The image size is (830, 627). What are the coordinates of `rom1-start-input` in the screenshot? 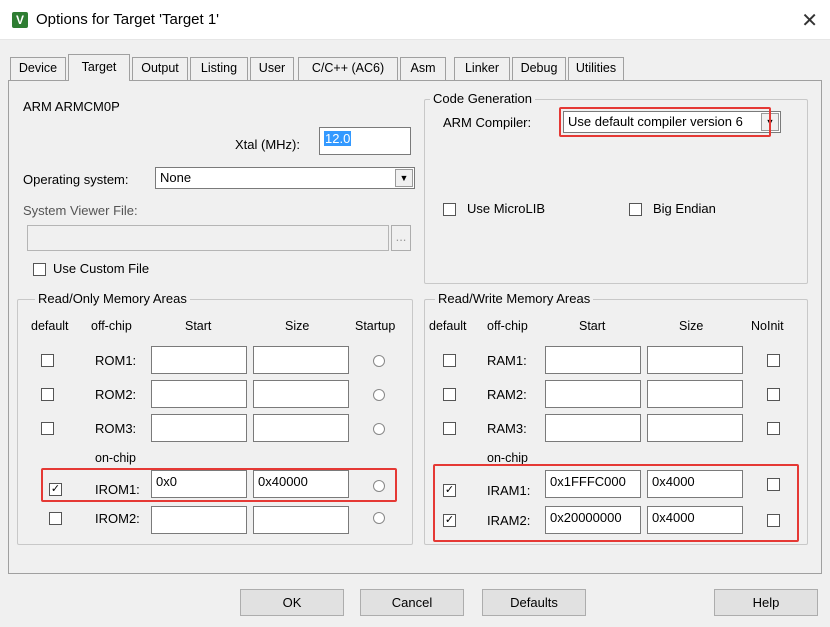 It's located at (199, 360).